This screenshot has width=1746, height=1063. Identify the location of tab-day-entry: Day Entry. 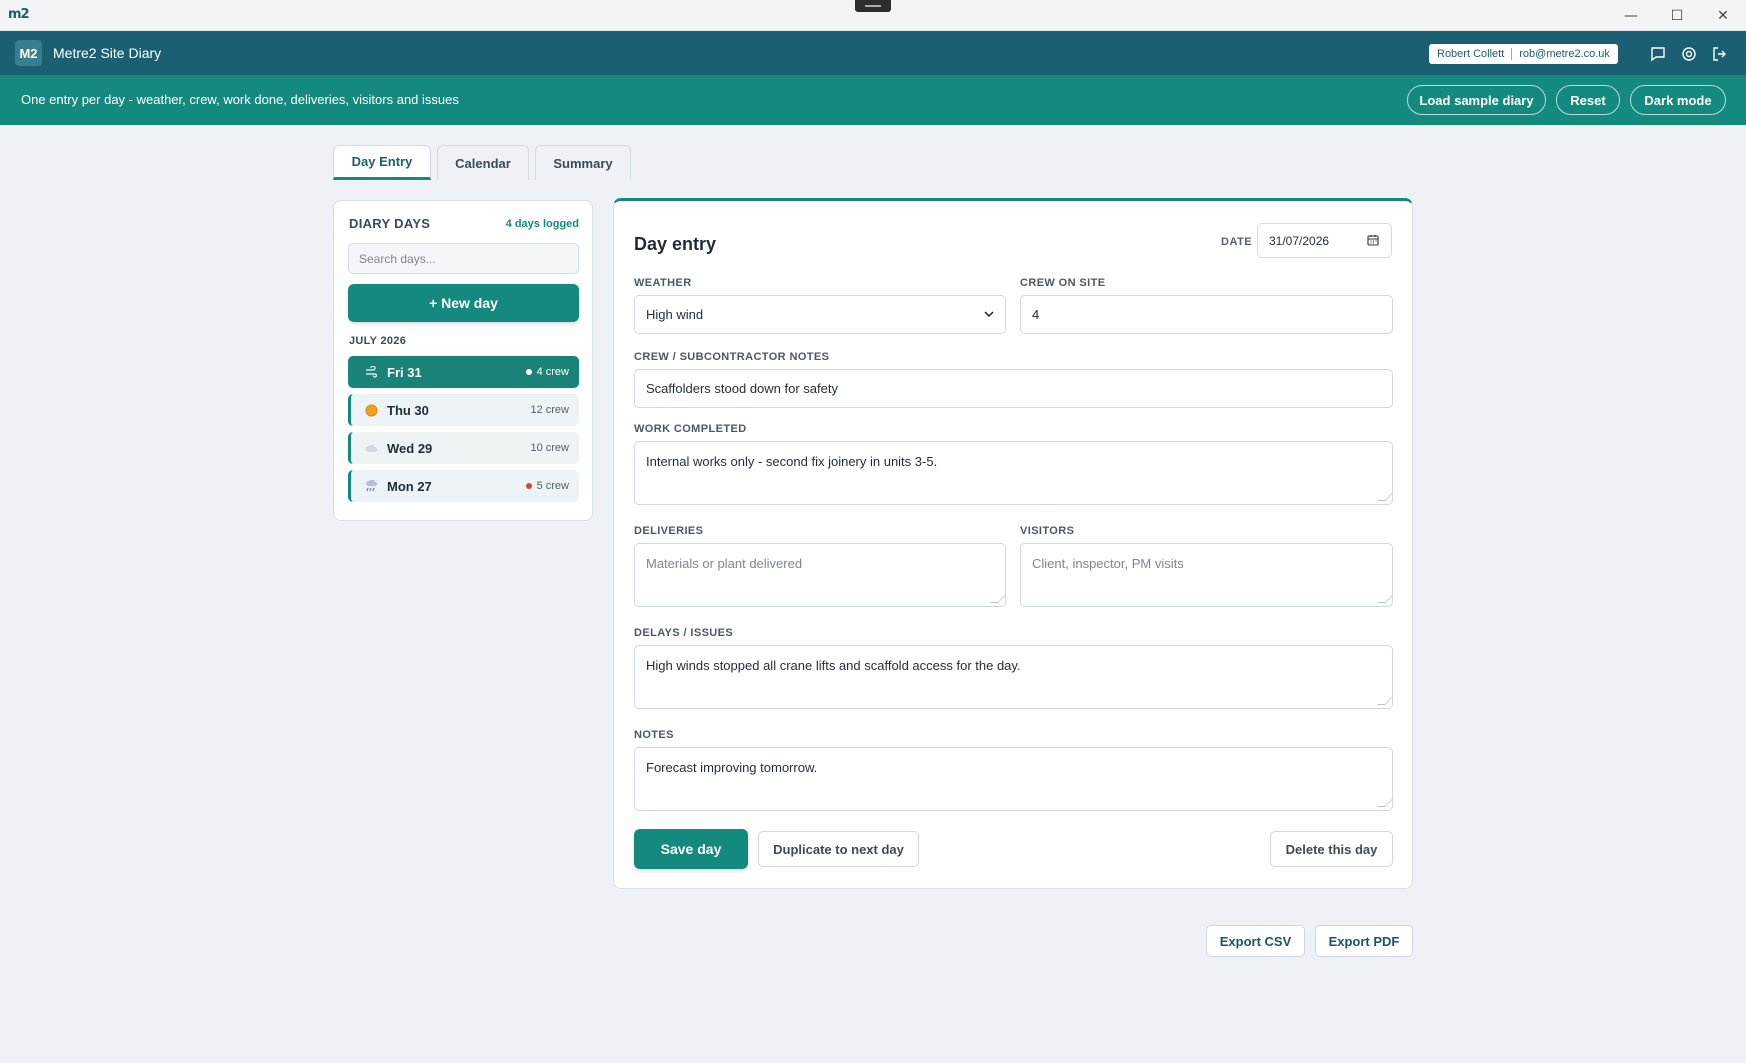
(382, 162).